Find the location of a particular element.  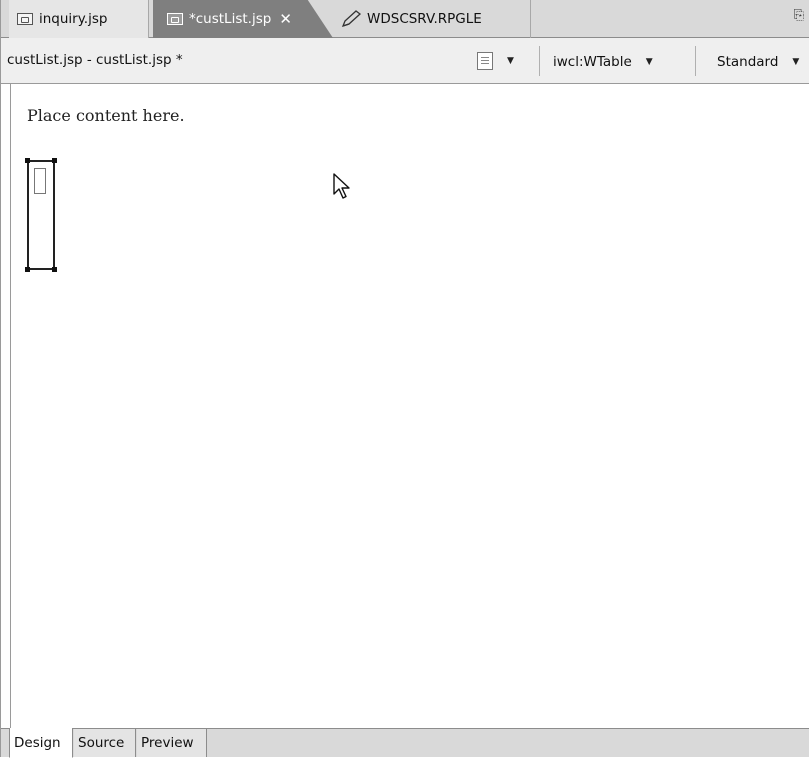

mode-selector-dropdown: Standard ▼ is located at coordinates (758, 62).